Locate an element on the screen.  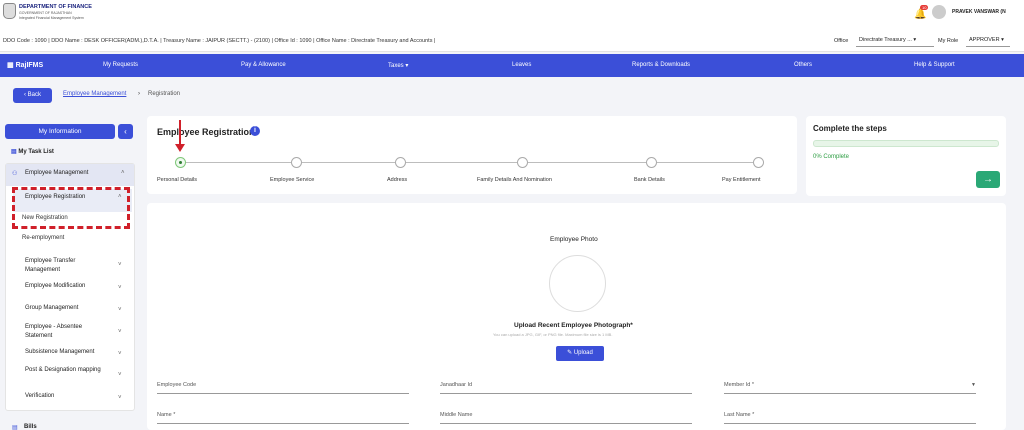
bell-icon: 🔔 is located at coordinates (920, 14).